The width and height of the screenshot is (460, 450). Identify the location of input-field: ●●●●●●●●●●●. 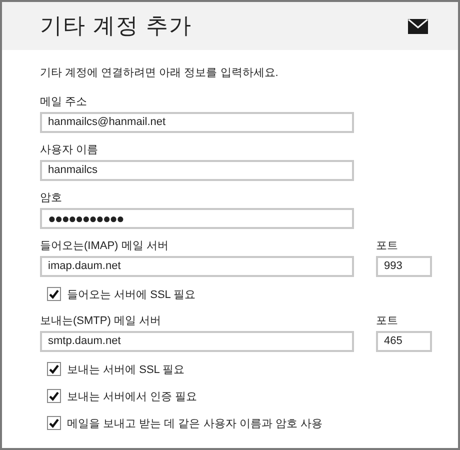
(197, 218).